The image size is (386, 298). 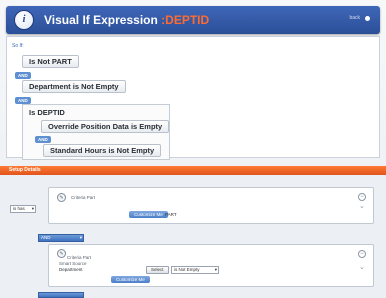 What do you see at coordinates (61, 238) in the screenshot?
I see `and-operator-select: AND ▾` at bounding box center [61, 238].